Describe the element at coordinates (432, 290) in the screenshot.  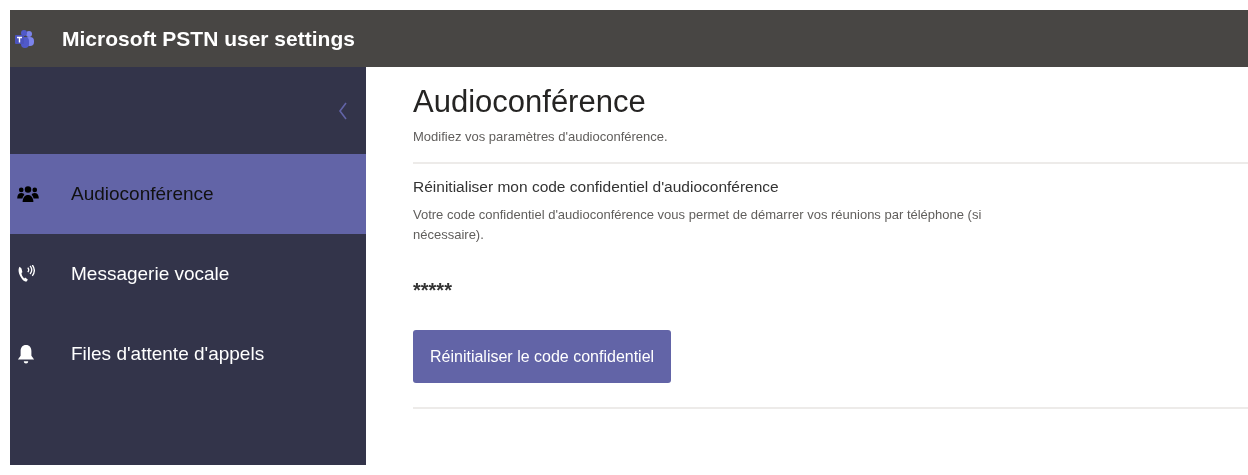
I see `masked-pin: *****` at that location.